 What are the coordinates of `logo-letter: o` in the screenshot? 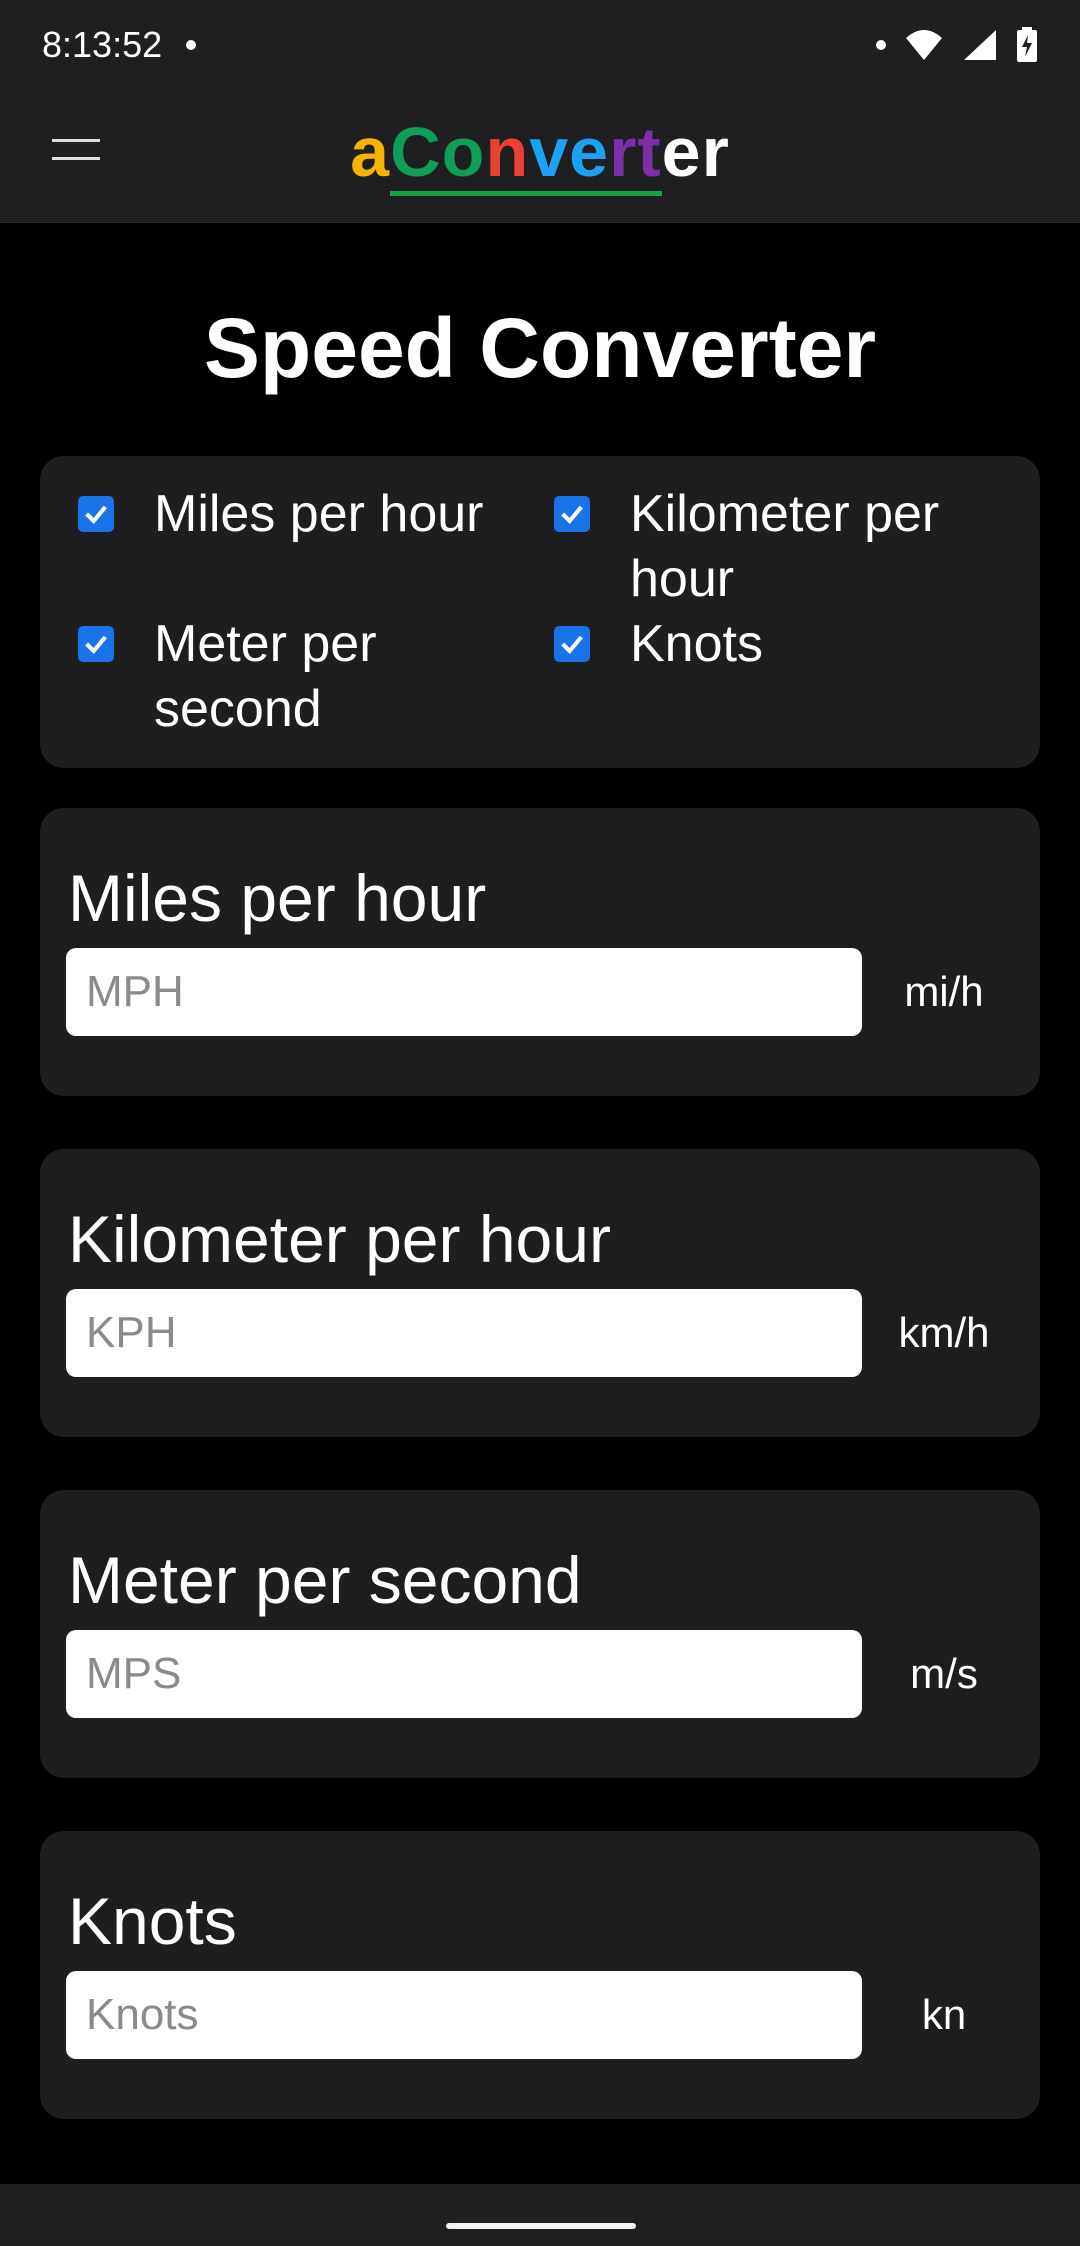 It's located at (463, 154).